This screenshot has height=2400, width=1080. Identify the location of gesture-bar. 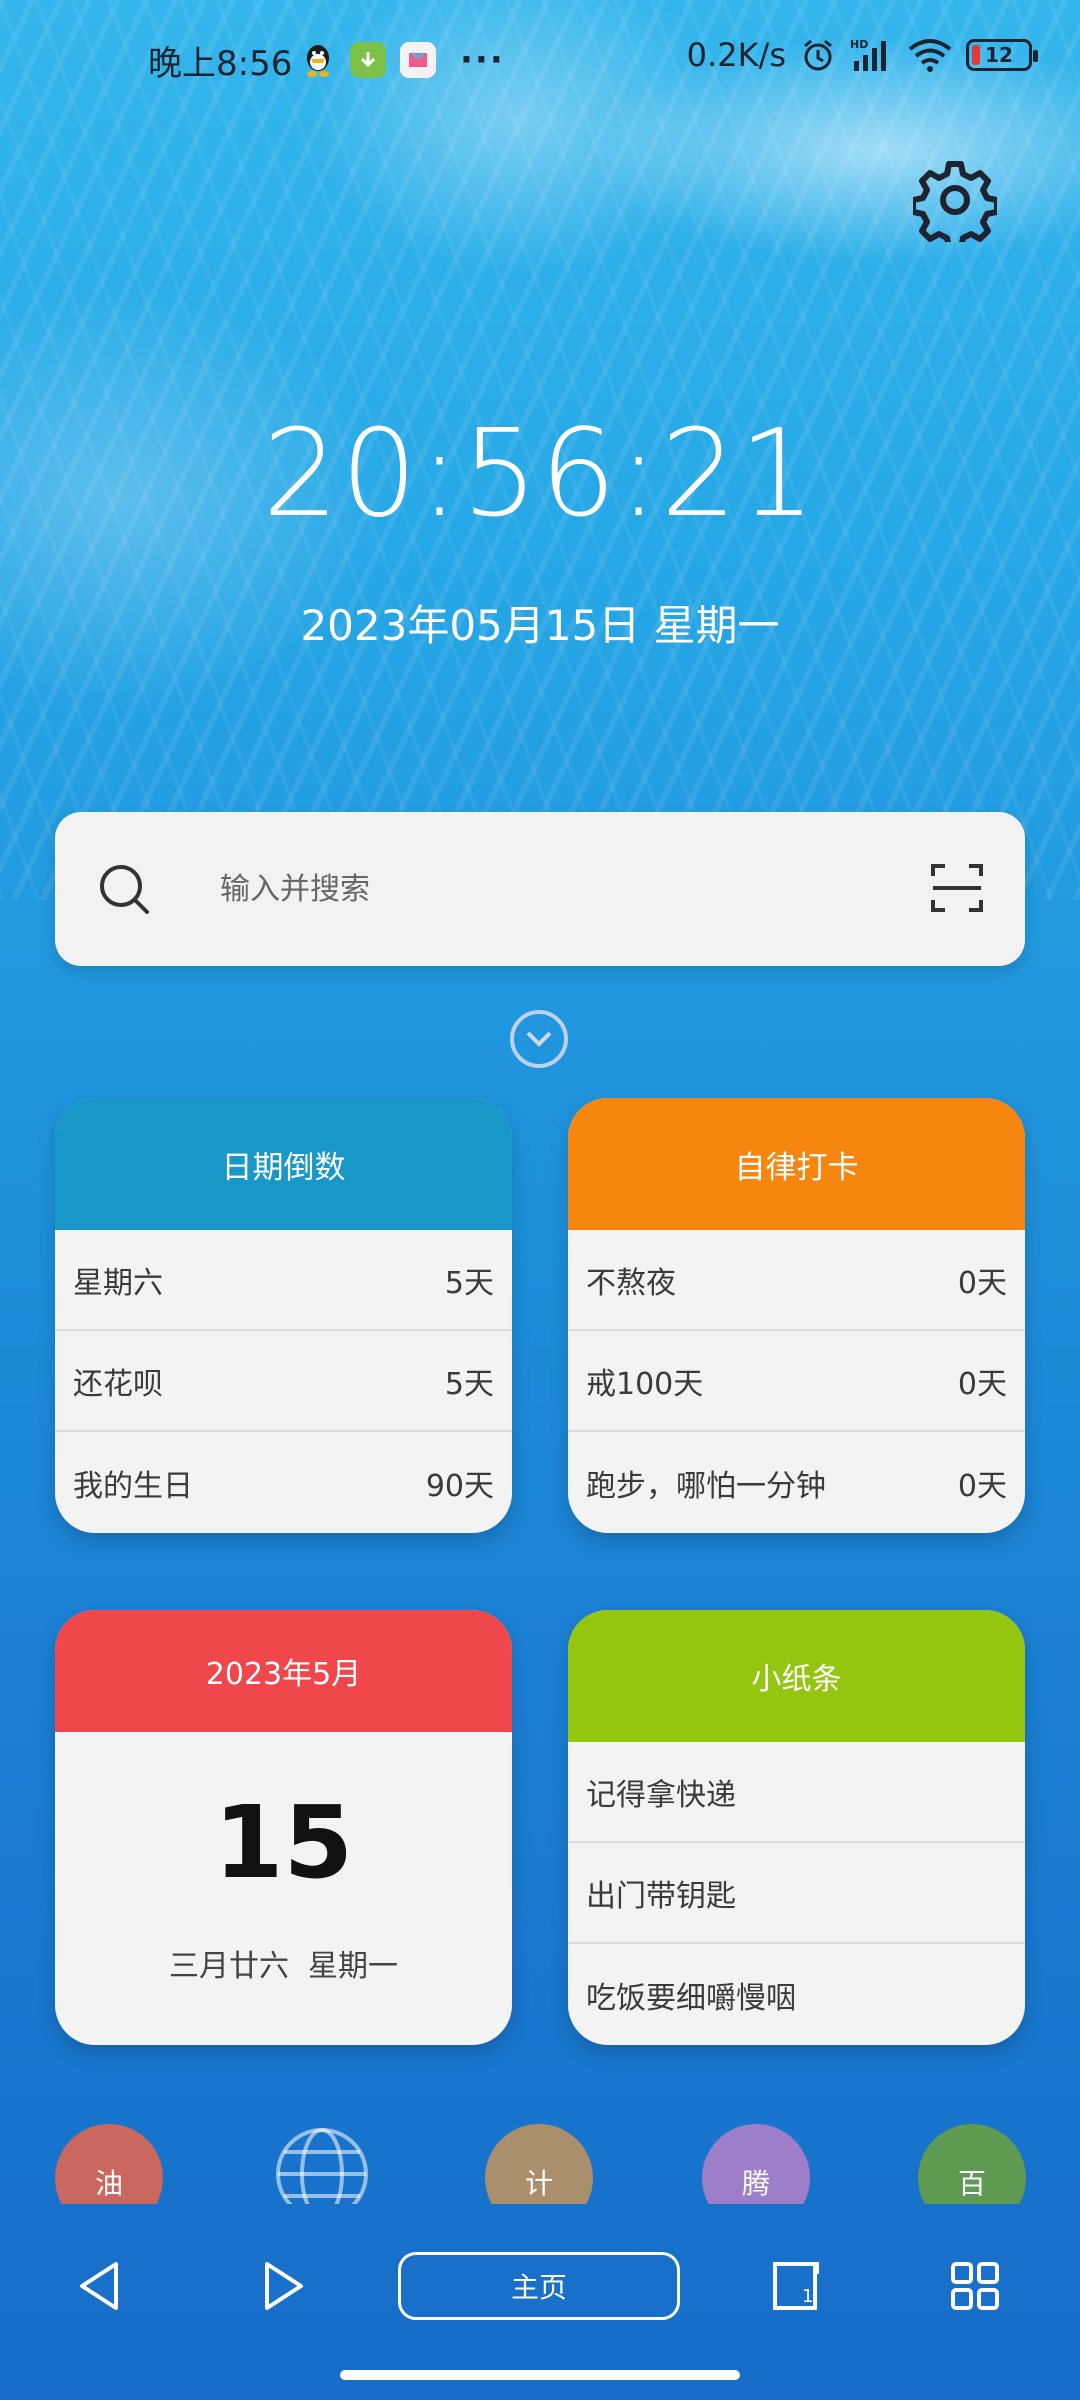
(540, 2375).